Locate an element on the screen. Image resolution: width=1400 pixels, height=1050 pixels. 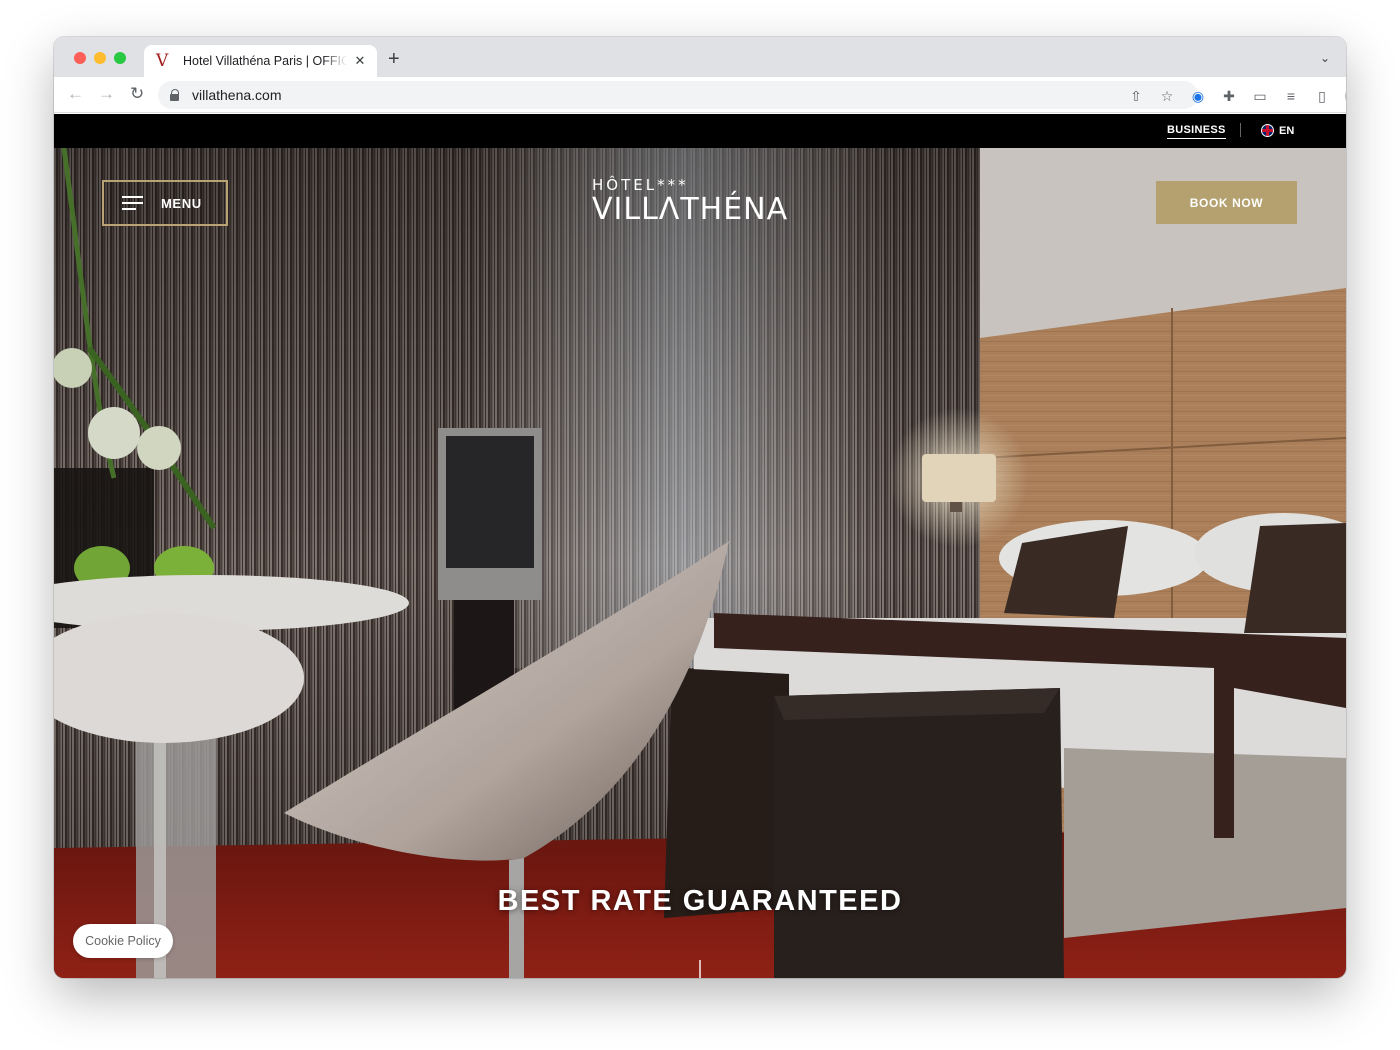
back-icon: ← is located at coordinates (75, 94).